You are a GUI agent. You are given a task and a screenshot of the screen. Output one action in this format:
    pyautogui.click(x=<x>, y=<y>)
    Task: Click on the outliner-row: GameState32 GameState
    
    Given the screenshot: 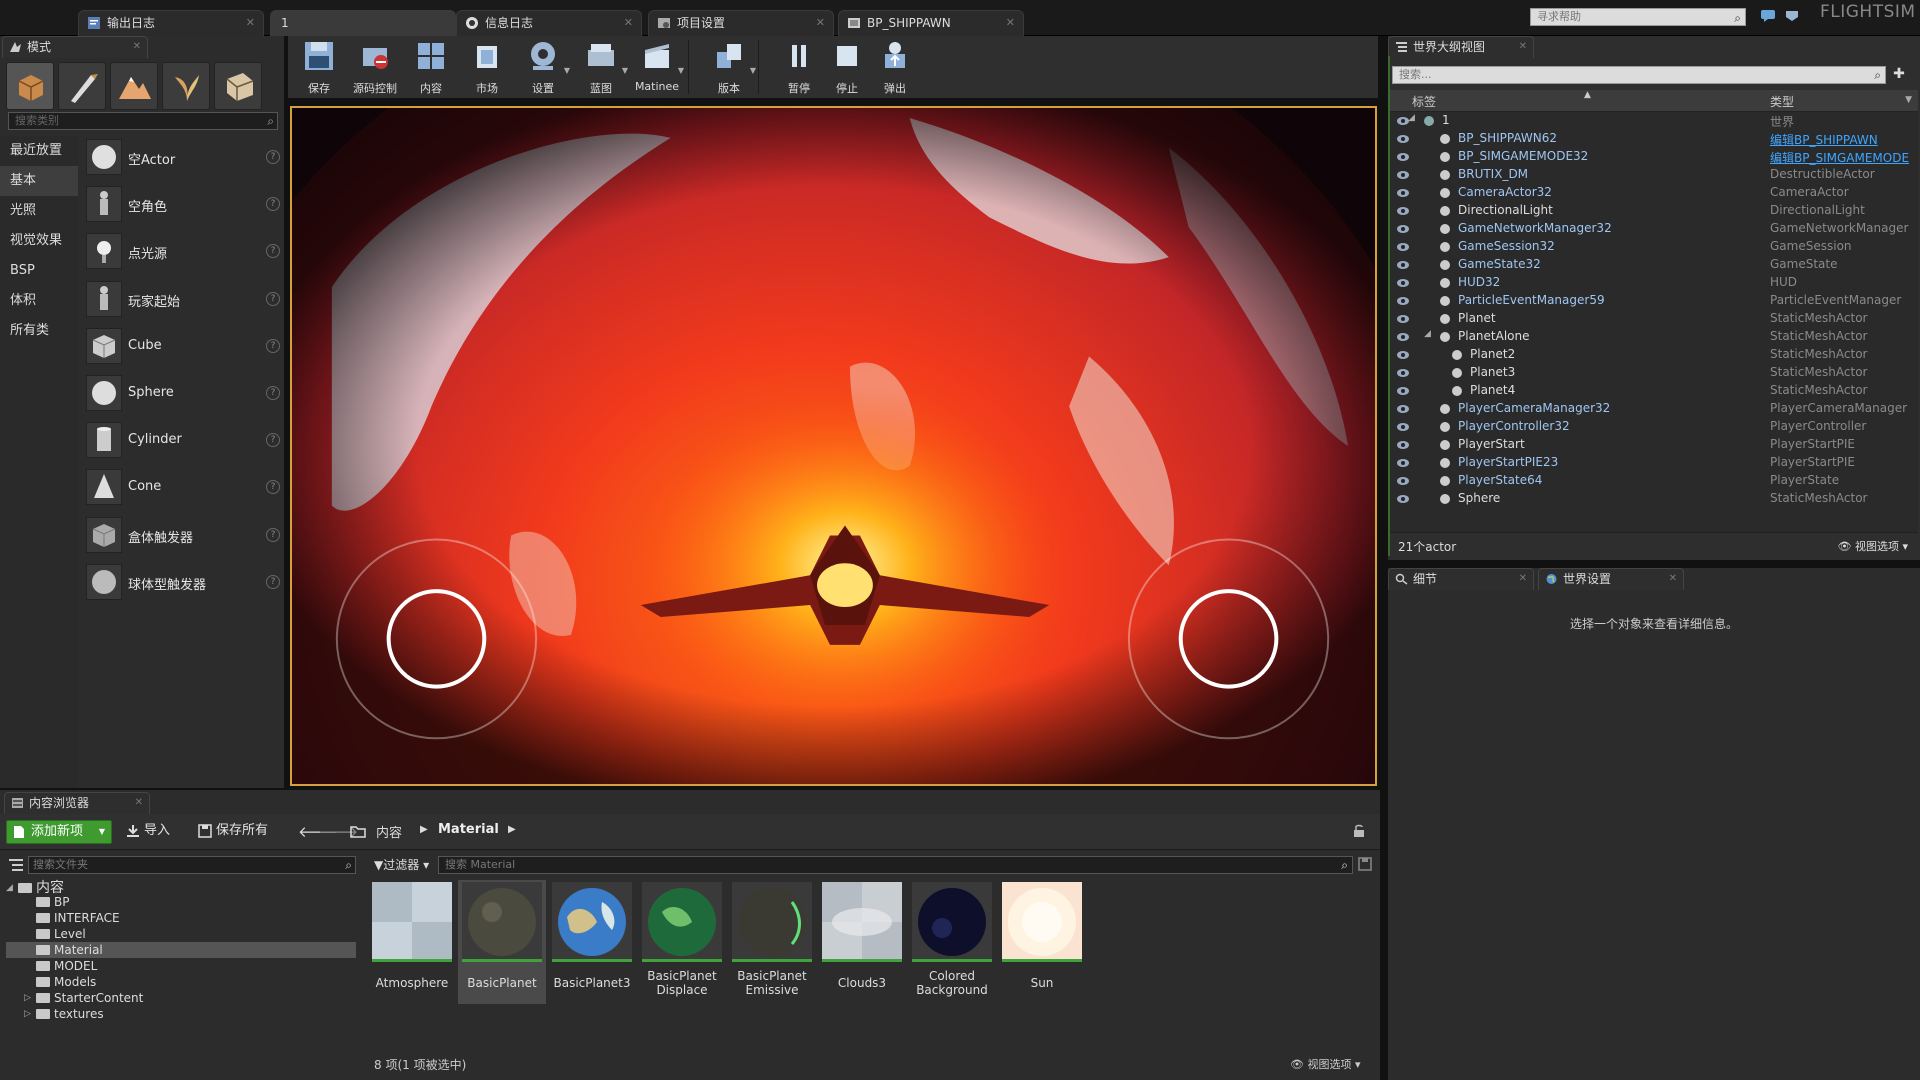 What is the action you would take?
    pyautogui.click(x=1654, y=265)
    